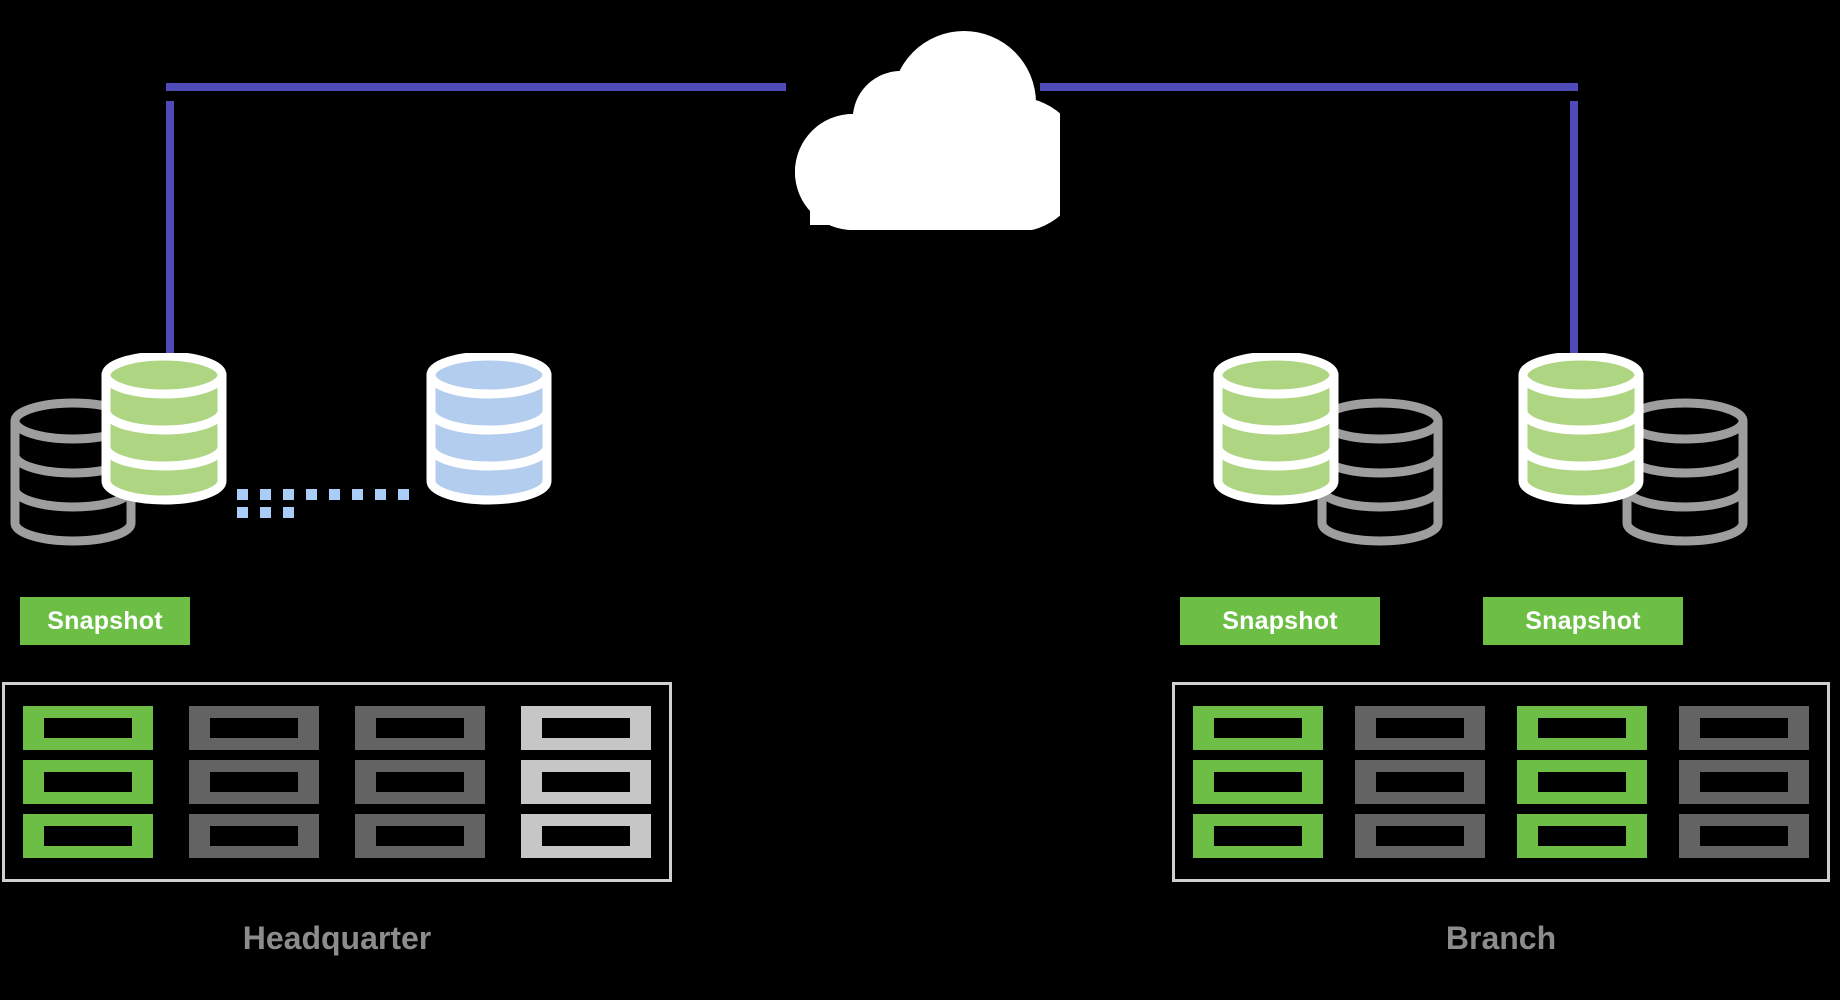 Image resolution: width=1840 pixels, height=1000 pixels. Describe the element at coordinates (476, 87) in the screenshot. I see `wire-hq-horizontal` at that location.